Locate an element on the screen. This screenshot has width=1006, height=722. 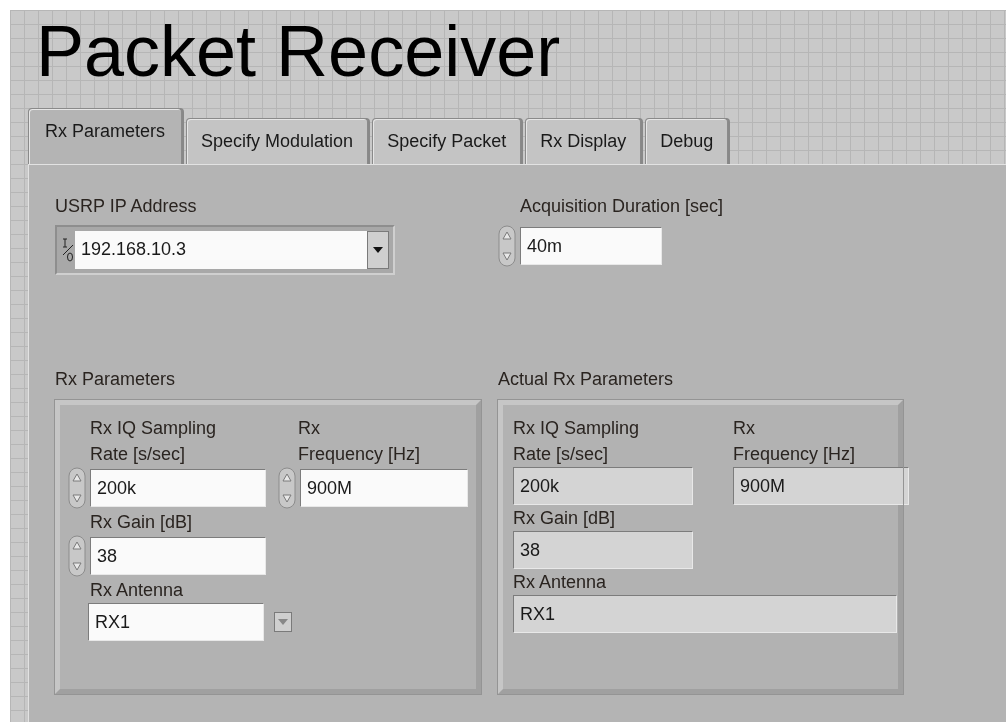
tab: Specify Packet is located at coordinates (447, 141).